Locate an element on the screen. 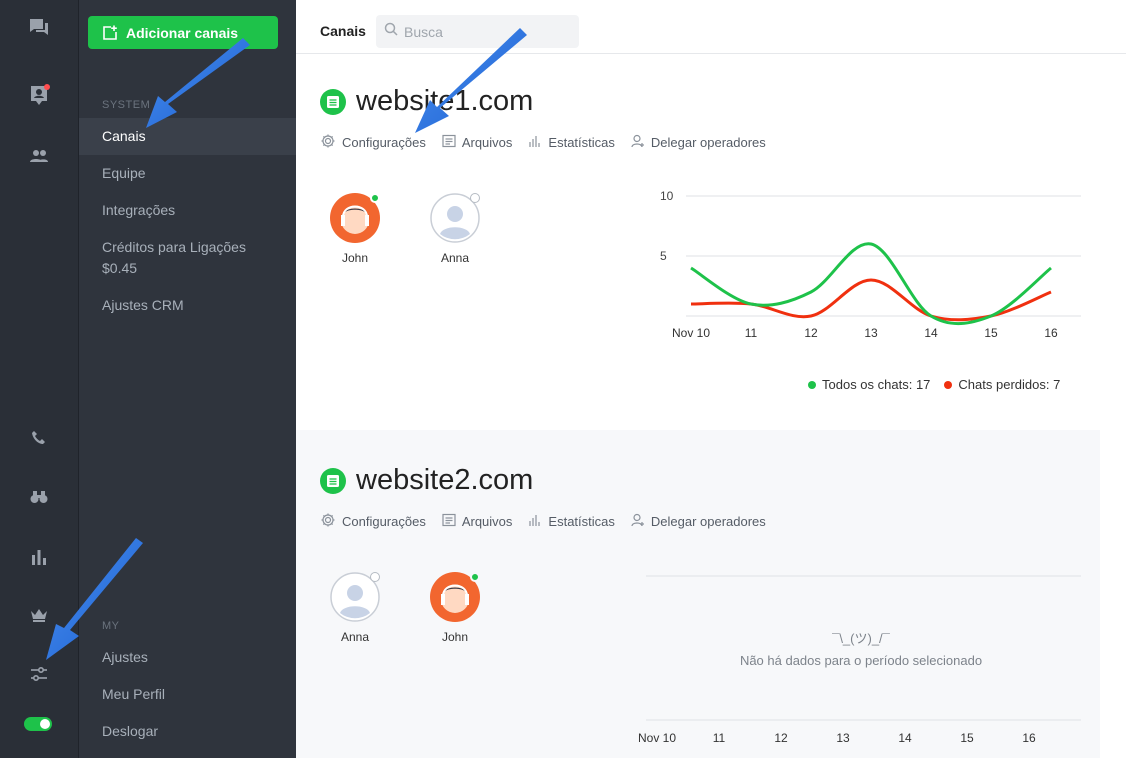 The image size is (1126, 758). channel-name: website2.com is located at coordinates (444, 480).